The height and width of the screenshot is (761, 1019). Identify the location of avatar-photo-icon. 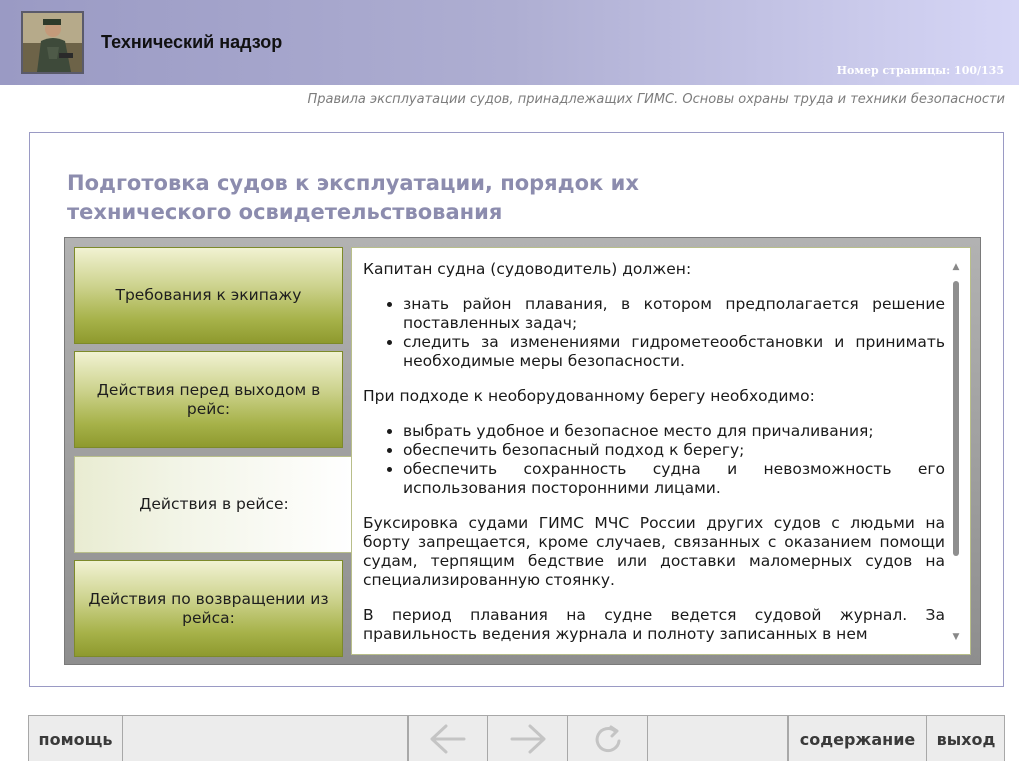
(52, 42).